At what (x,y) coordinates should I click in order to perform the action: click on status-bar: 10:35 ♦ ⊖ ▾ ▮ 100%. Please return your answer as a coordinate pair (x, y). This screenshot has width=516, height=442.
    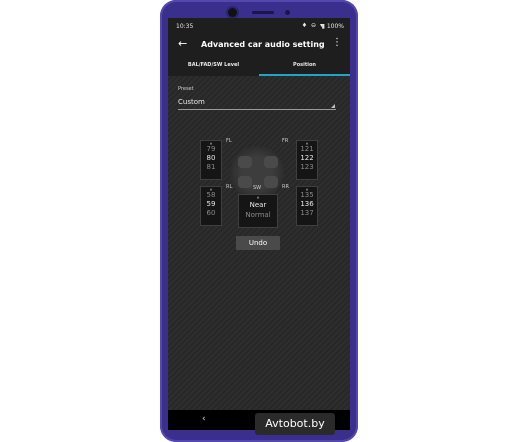
    Looking at the image, I should click on (259, 26).